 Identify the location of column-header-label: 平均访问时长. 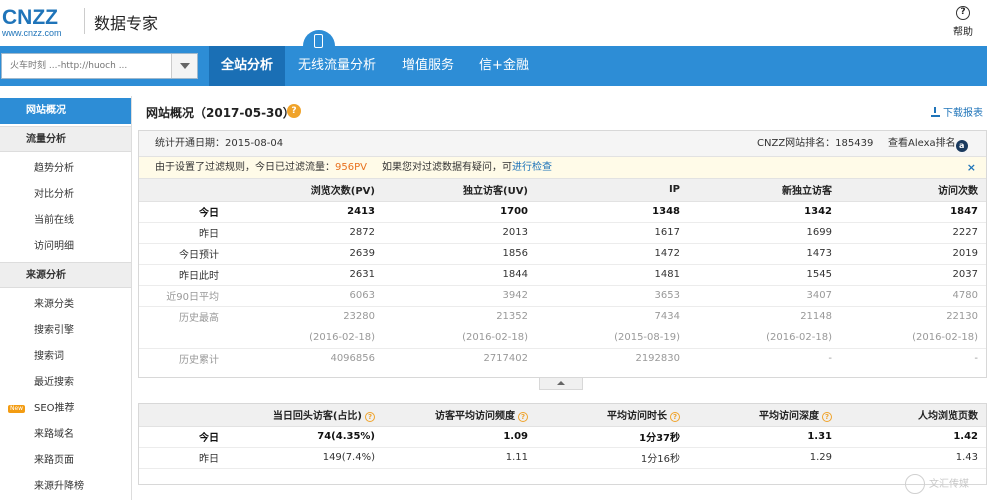
(637, 417).